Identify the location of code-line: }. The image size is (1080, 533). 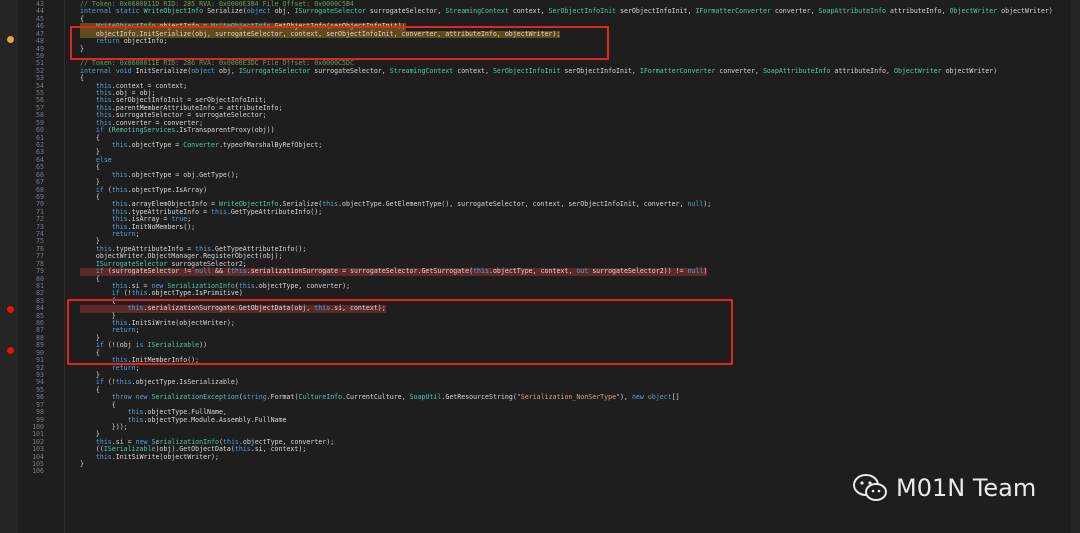
(82, 464).